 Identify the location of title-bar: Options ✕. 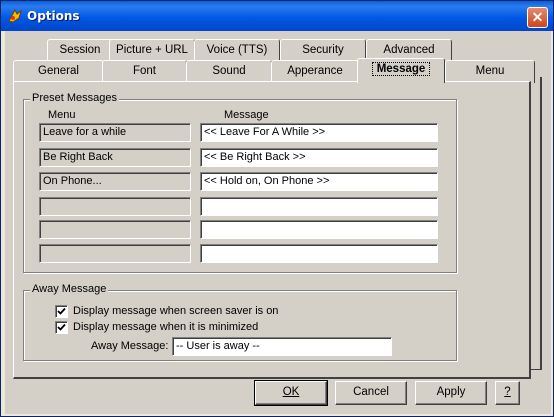
(277, 16).